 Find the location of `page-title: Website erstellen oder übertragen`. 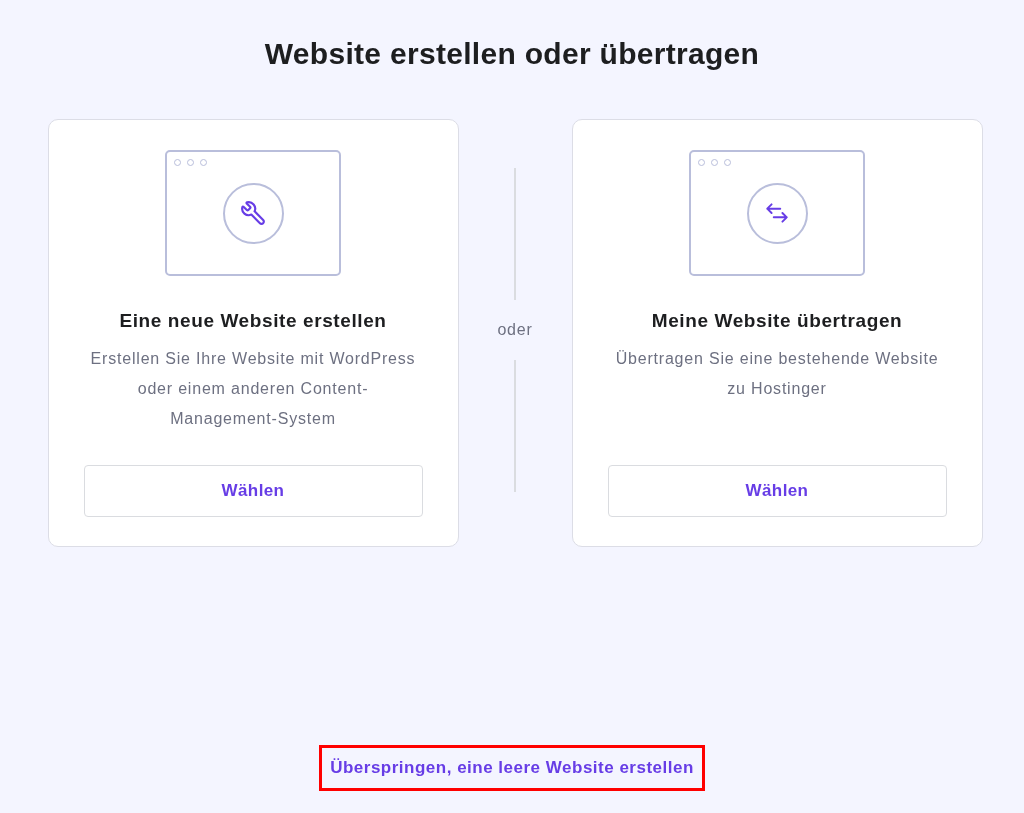

page-title: Website erstellen oder übertragen is located at coordinates (512, 54).